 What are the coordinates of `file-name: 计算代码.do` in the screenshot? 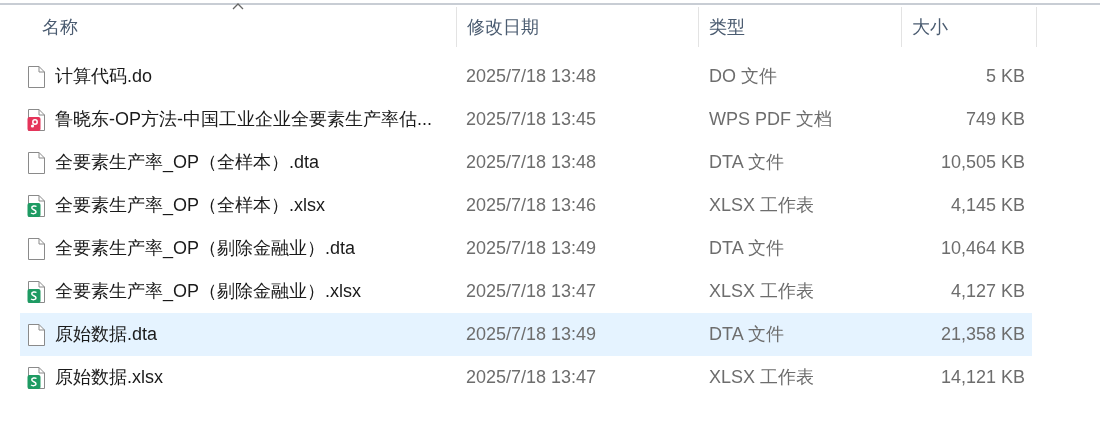 It's located at (104, 76).